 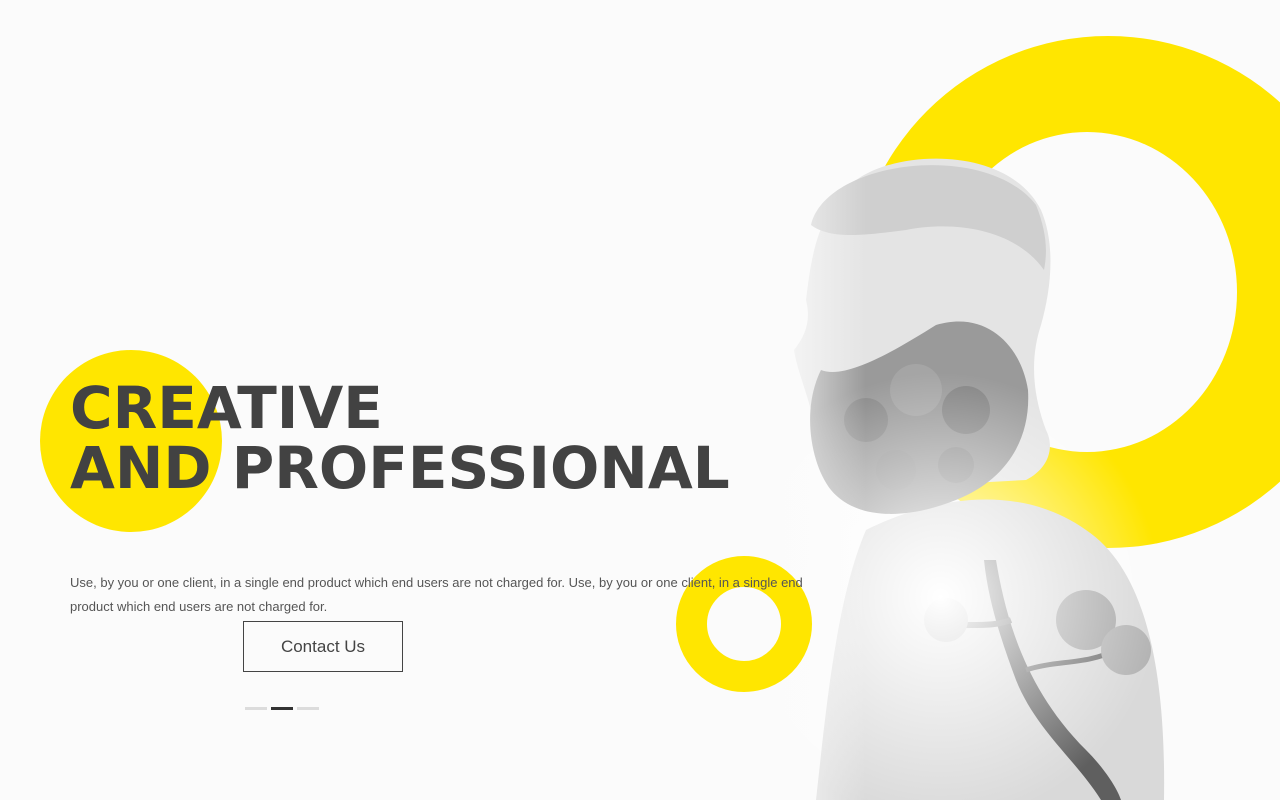 I want to click on hero-title-line-2: AND PROFESSIONAL, so click(x=400, y=468).